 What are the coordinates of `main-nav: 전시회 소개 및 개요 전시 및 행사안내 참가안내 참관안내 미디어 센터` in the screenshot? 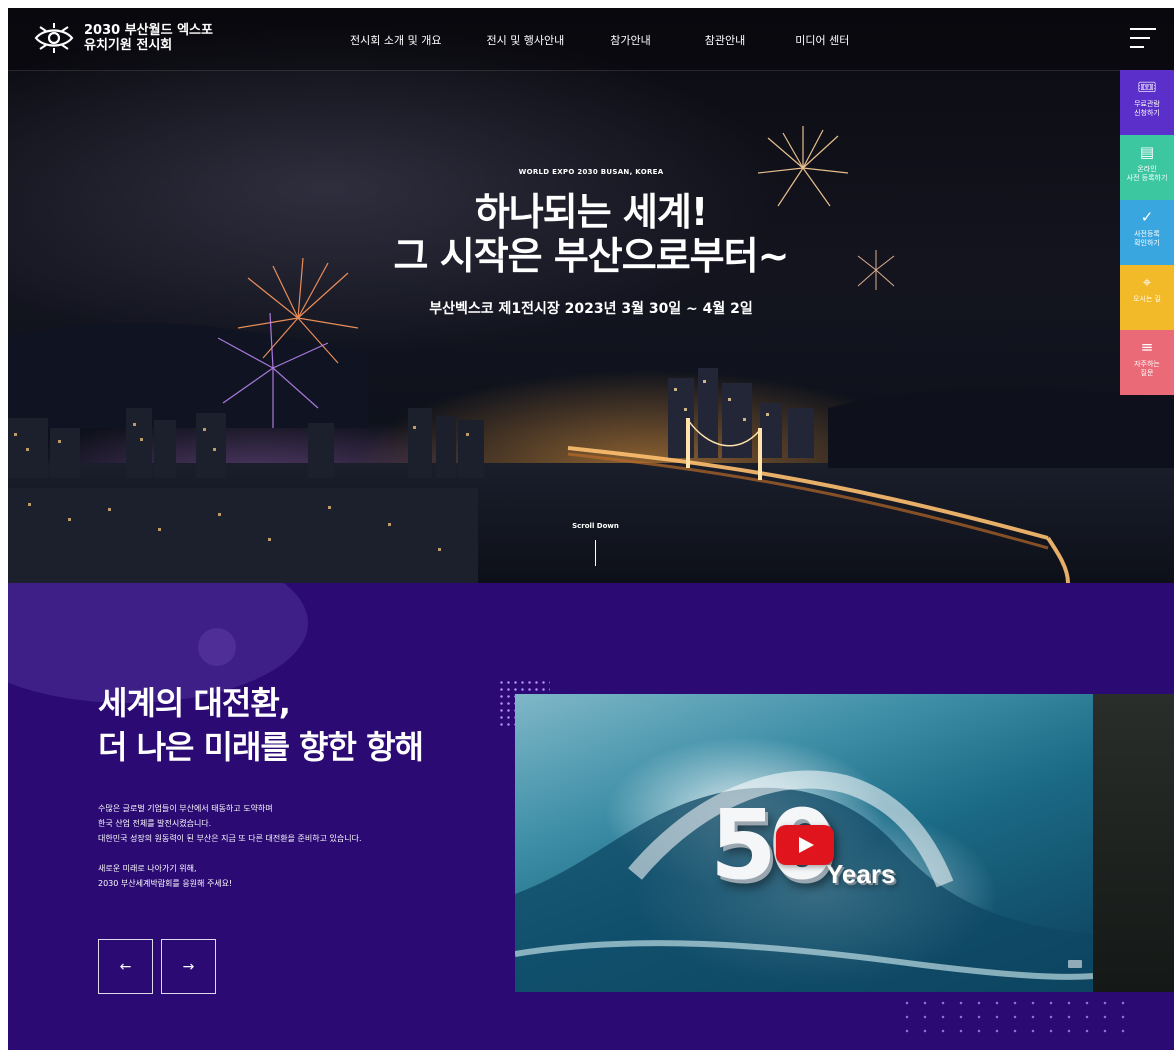 It's located at (622, 40).